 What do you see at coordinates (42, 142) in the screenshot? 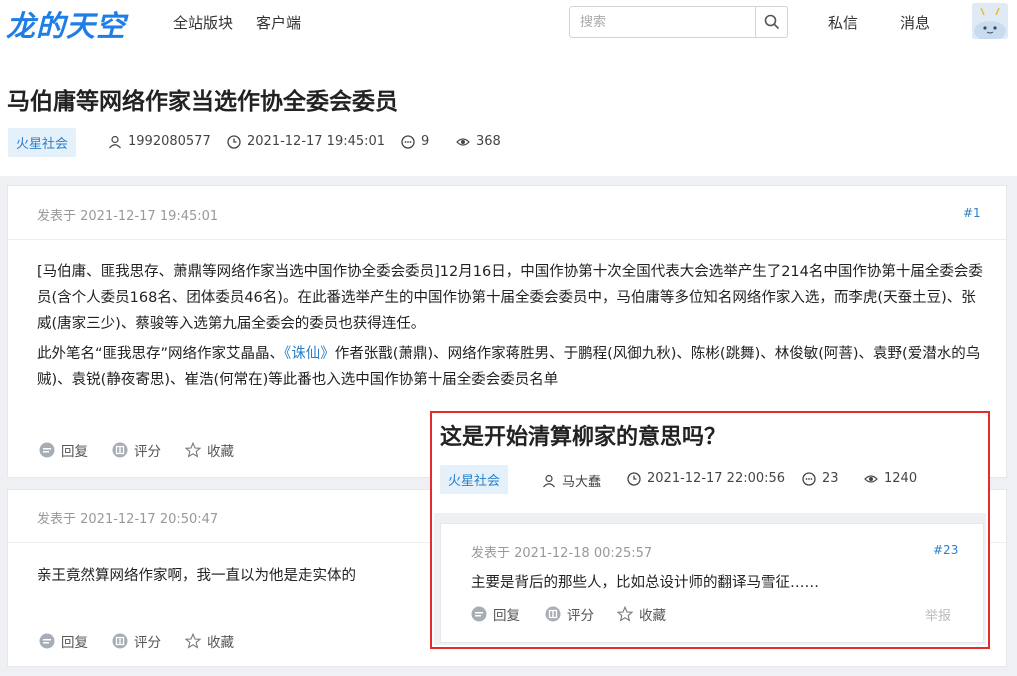
I see `board-tag: 火星社会` at bounding box center [42, 142].